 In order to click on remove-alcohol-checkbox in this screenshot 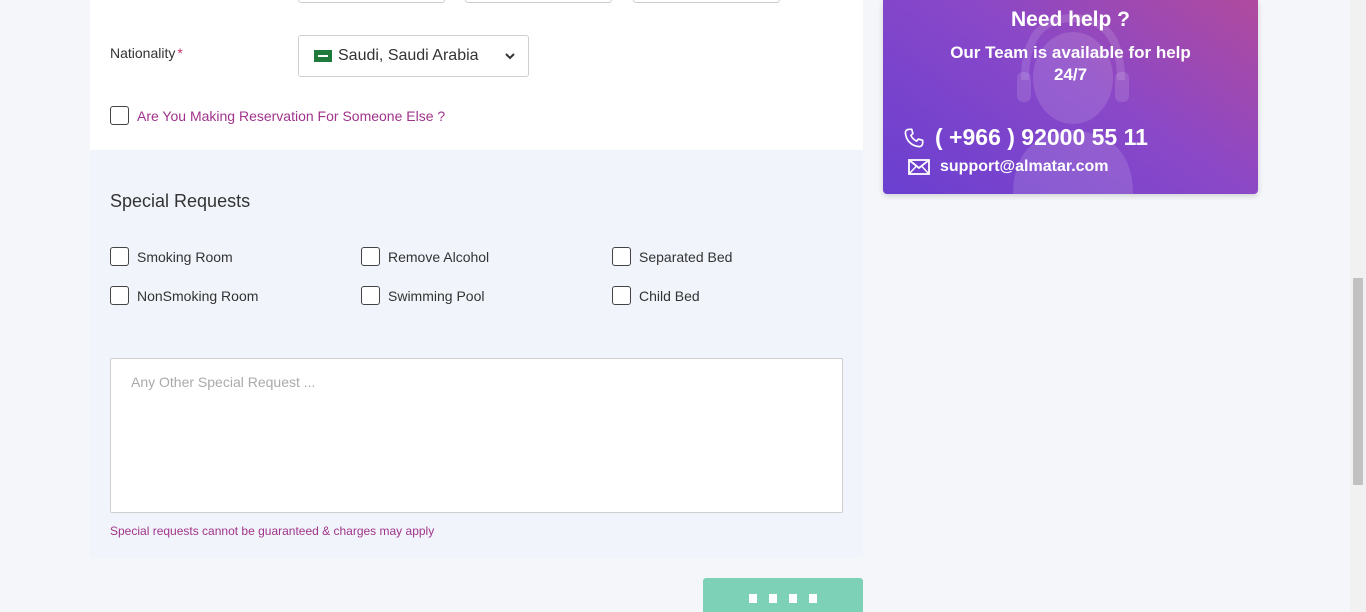, I will do `click(370, 256)`.